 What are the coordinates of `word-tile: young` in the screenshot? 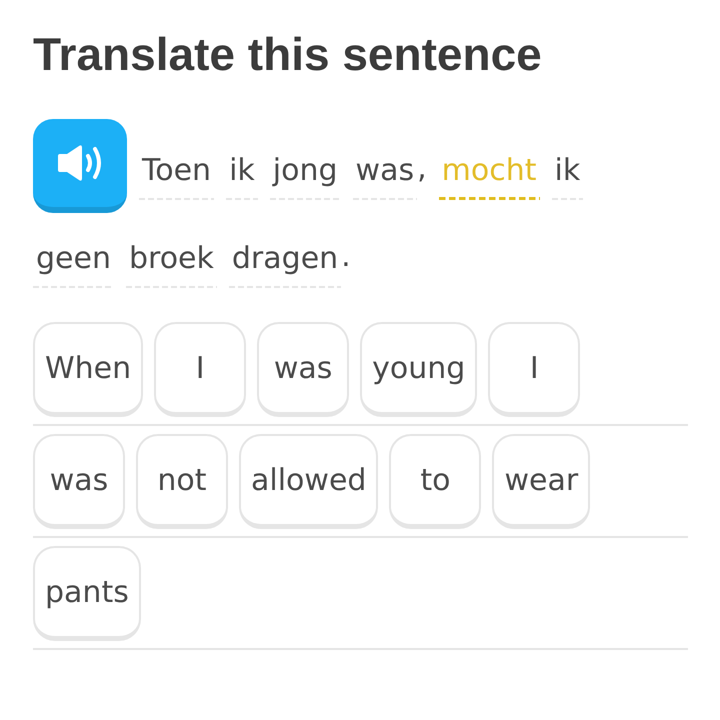 It's located at (419, 369).